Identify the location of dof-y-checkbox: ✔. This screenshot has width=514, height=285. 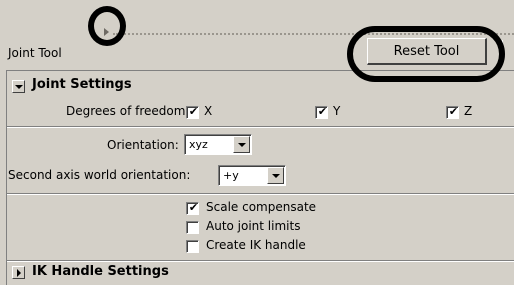
(321, 112).